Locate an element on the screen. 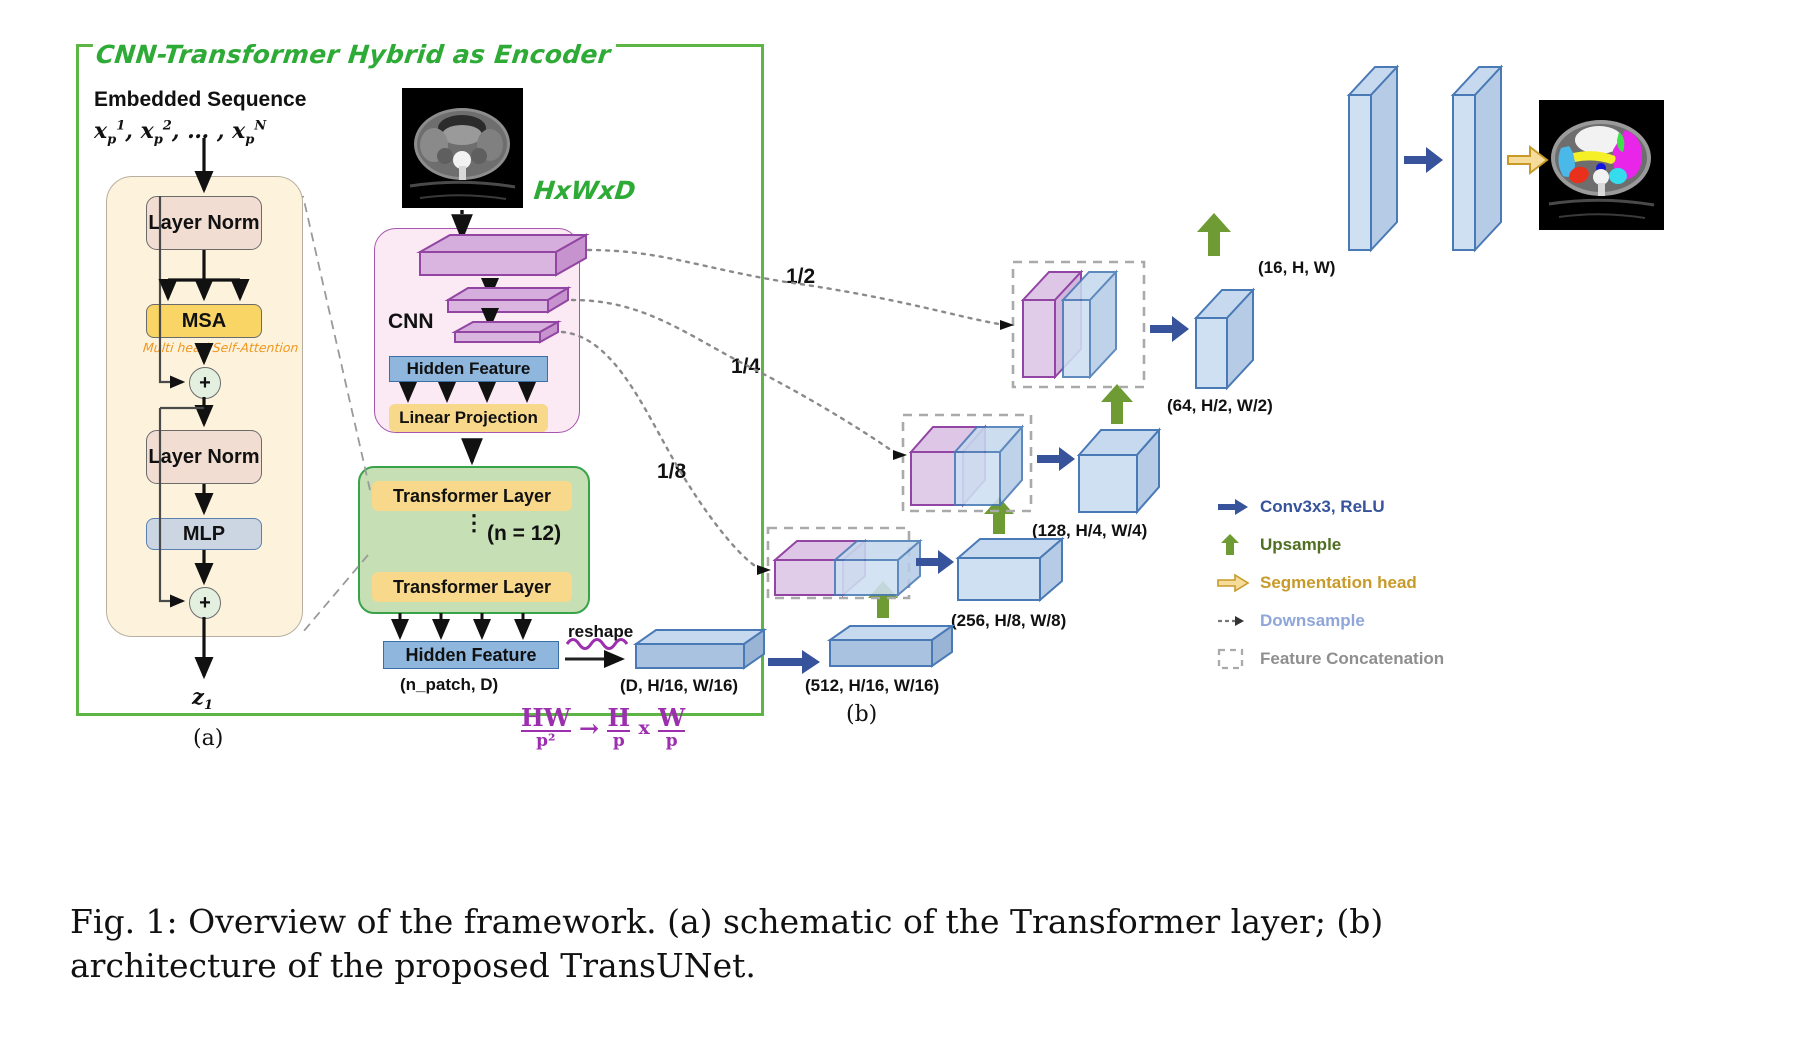  cnn-label: CNN is located at coordinates (411, 321).